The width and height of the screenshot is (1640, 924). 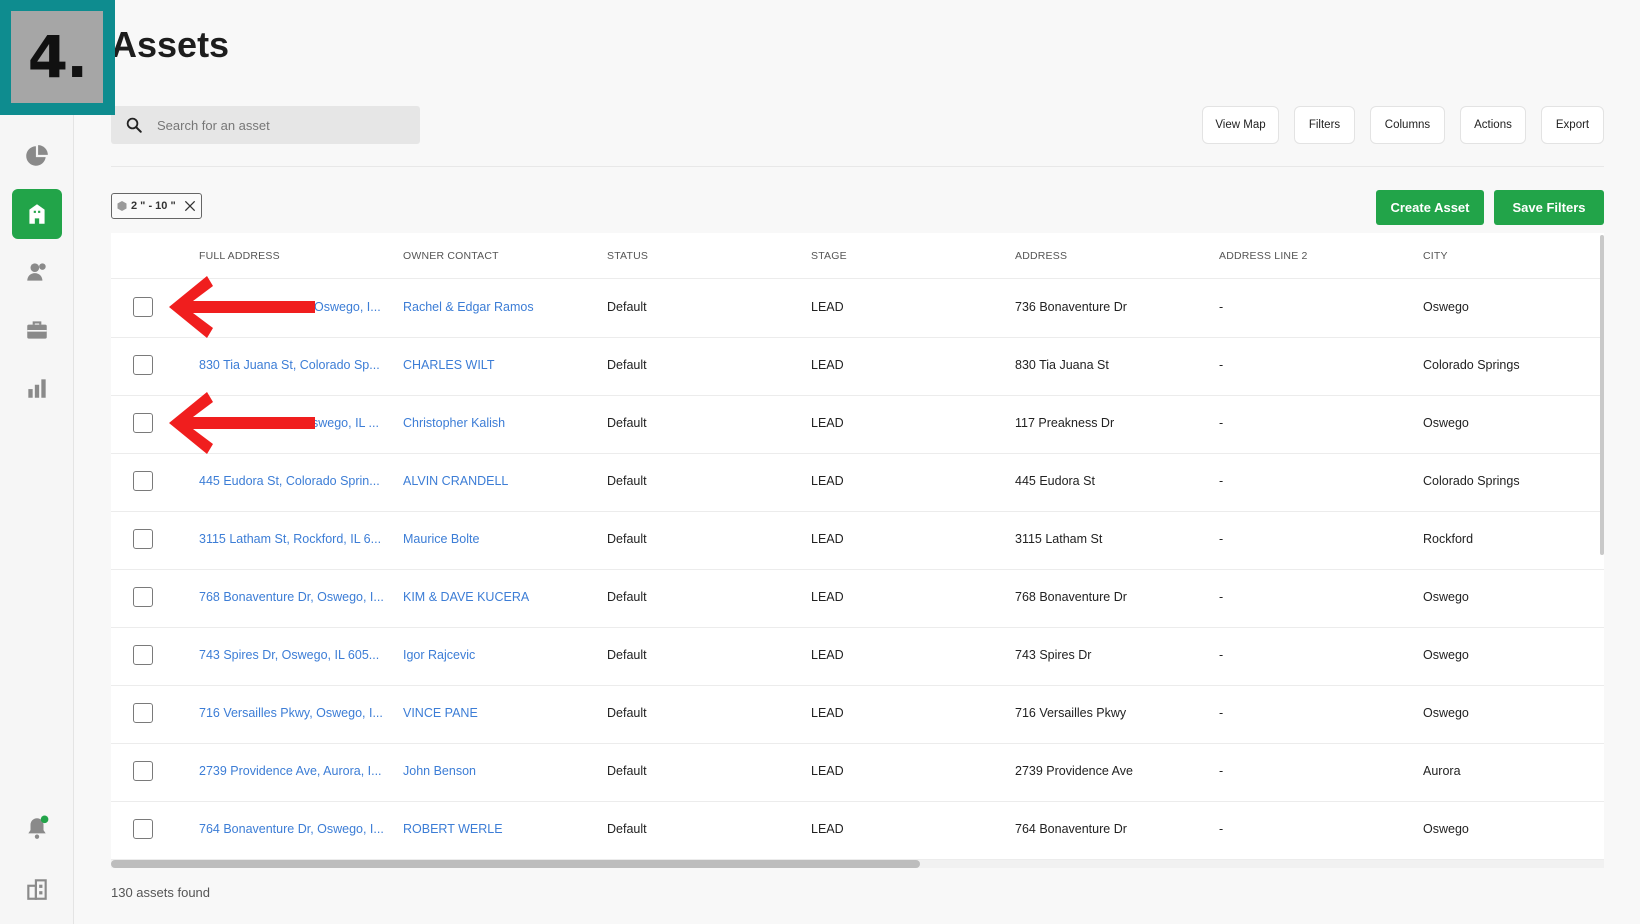 I want to click on step-badge: 4., so click(x=57, y=57).